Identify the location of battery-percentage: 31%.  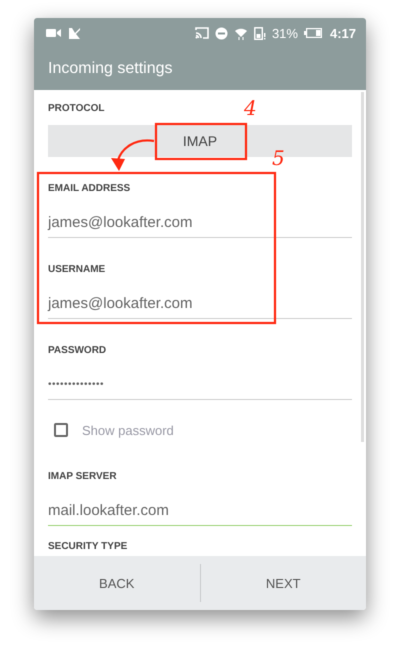
(285, 33).